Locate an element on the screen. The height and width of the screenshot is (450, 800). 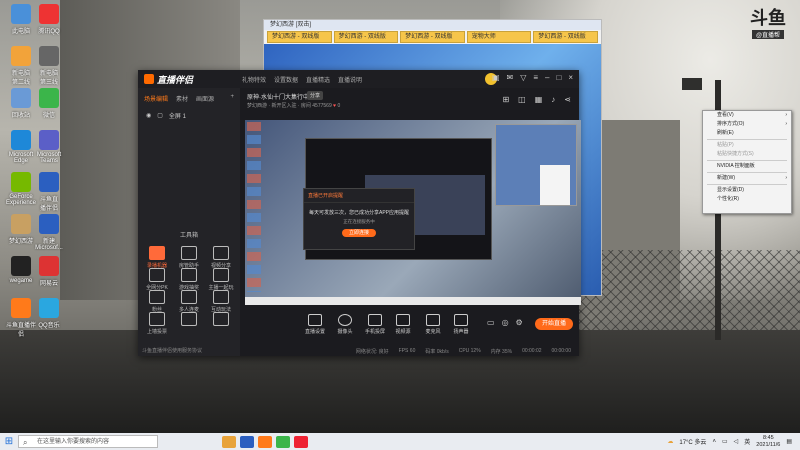
ctrl-camera: 摄像头 is located at coordinates (345, 324).